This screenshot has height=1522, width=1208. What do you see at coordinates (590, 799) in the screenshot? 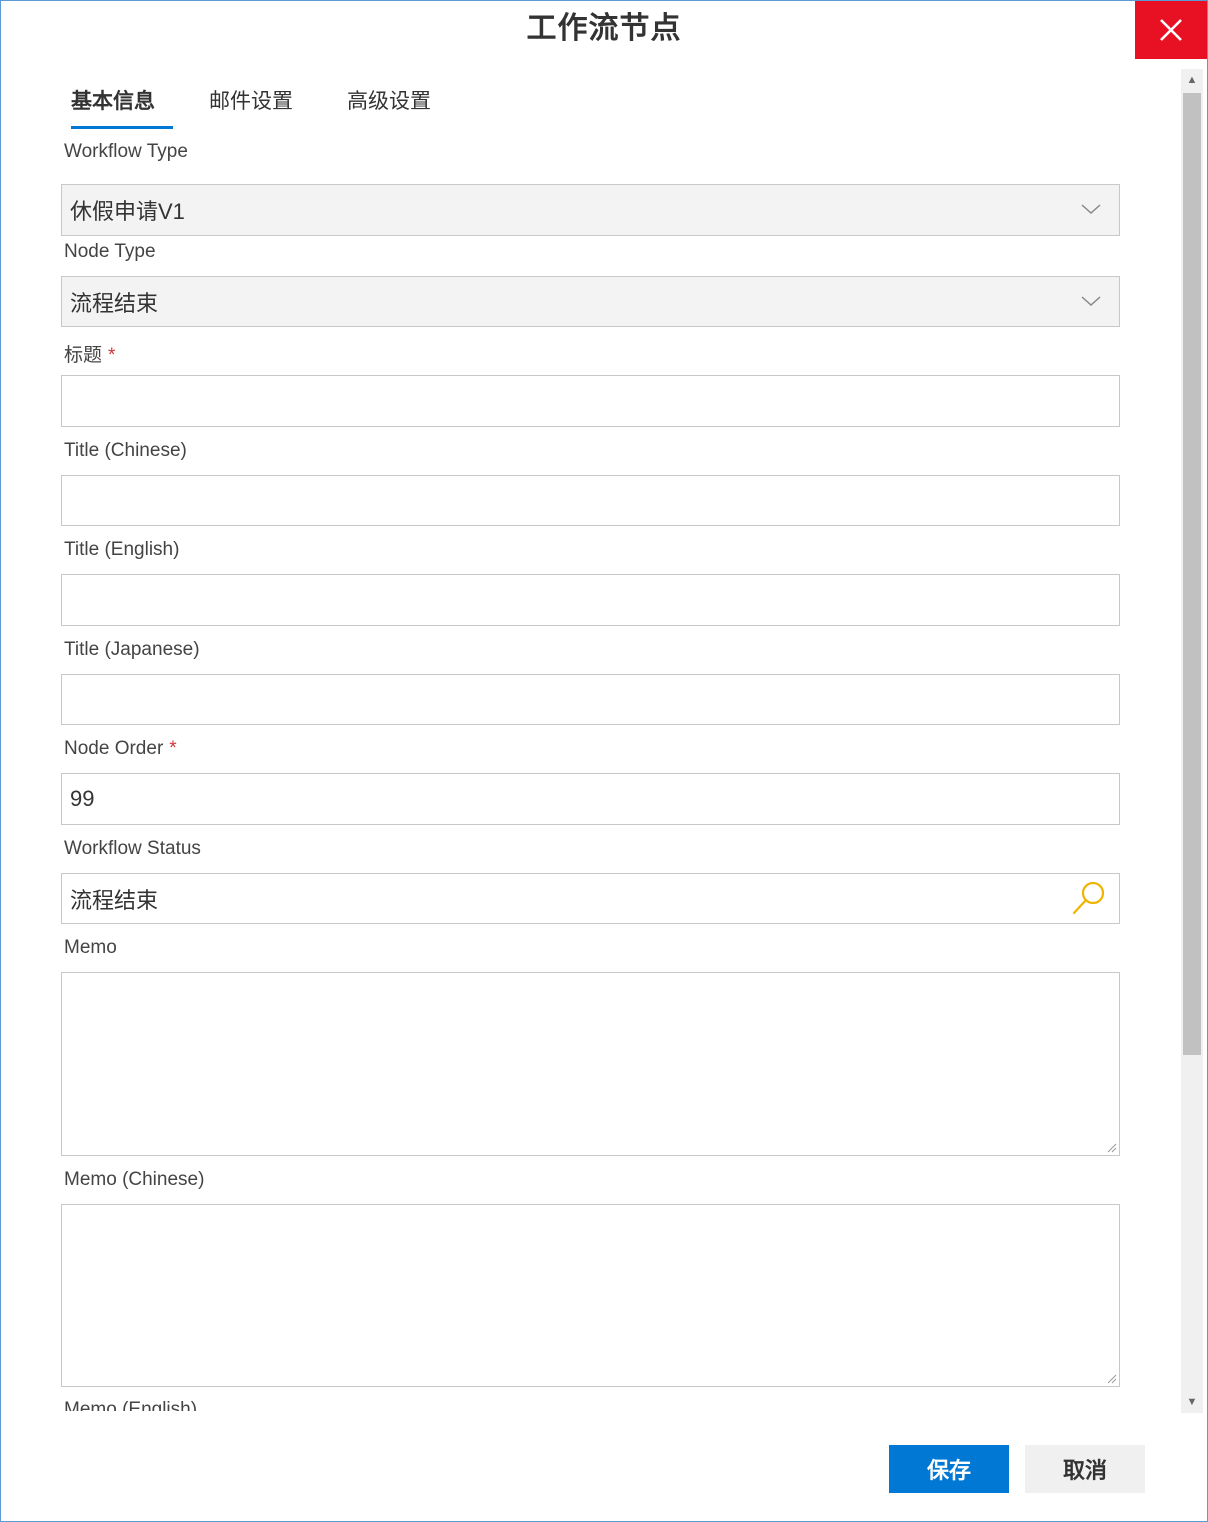
I see `node-order-input: 99` at bounding box center [590, 799].